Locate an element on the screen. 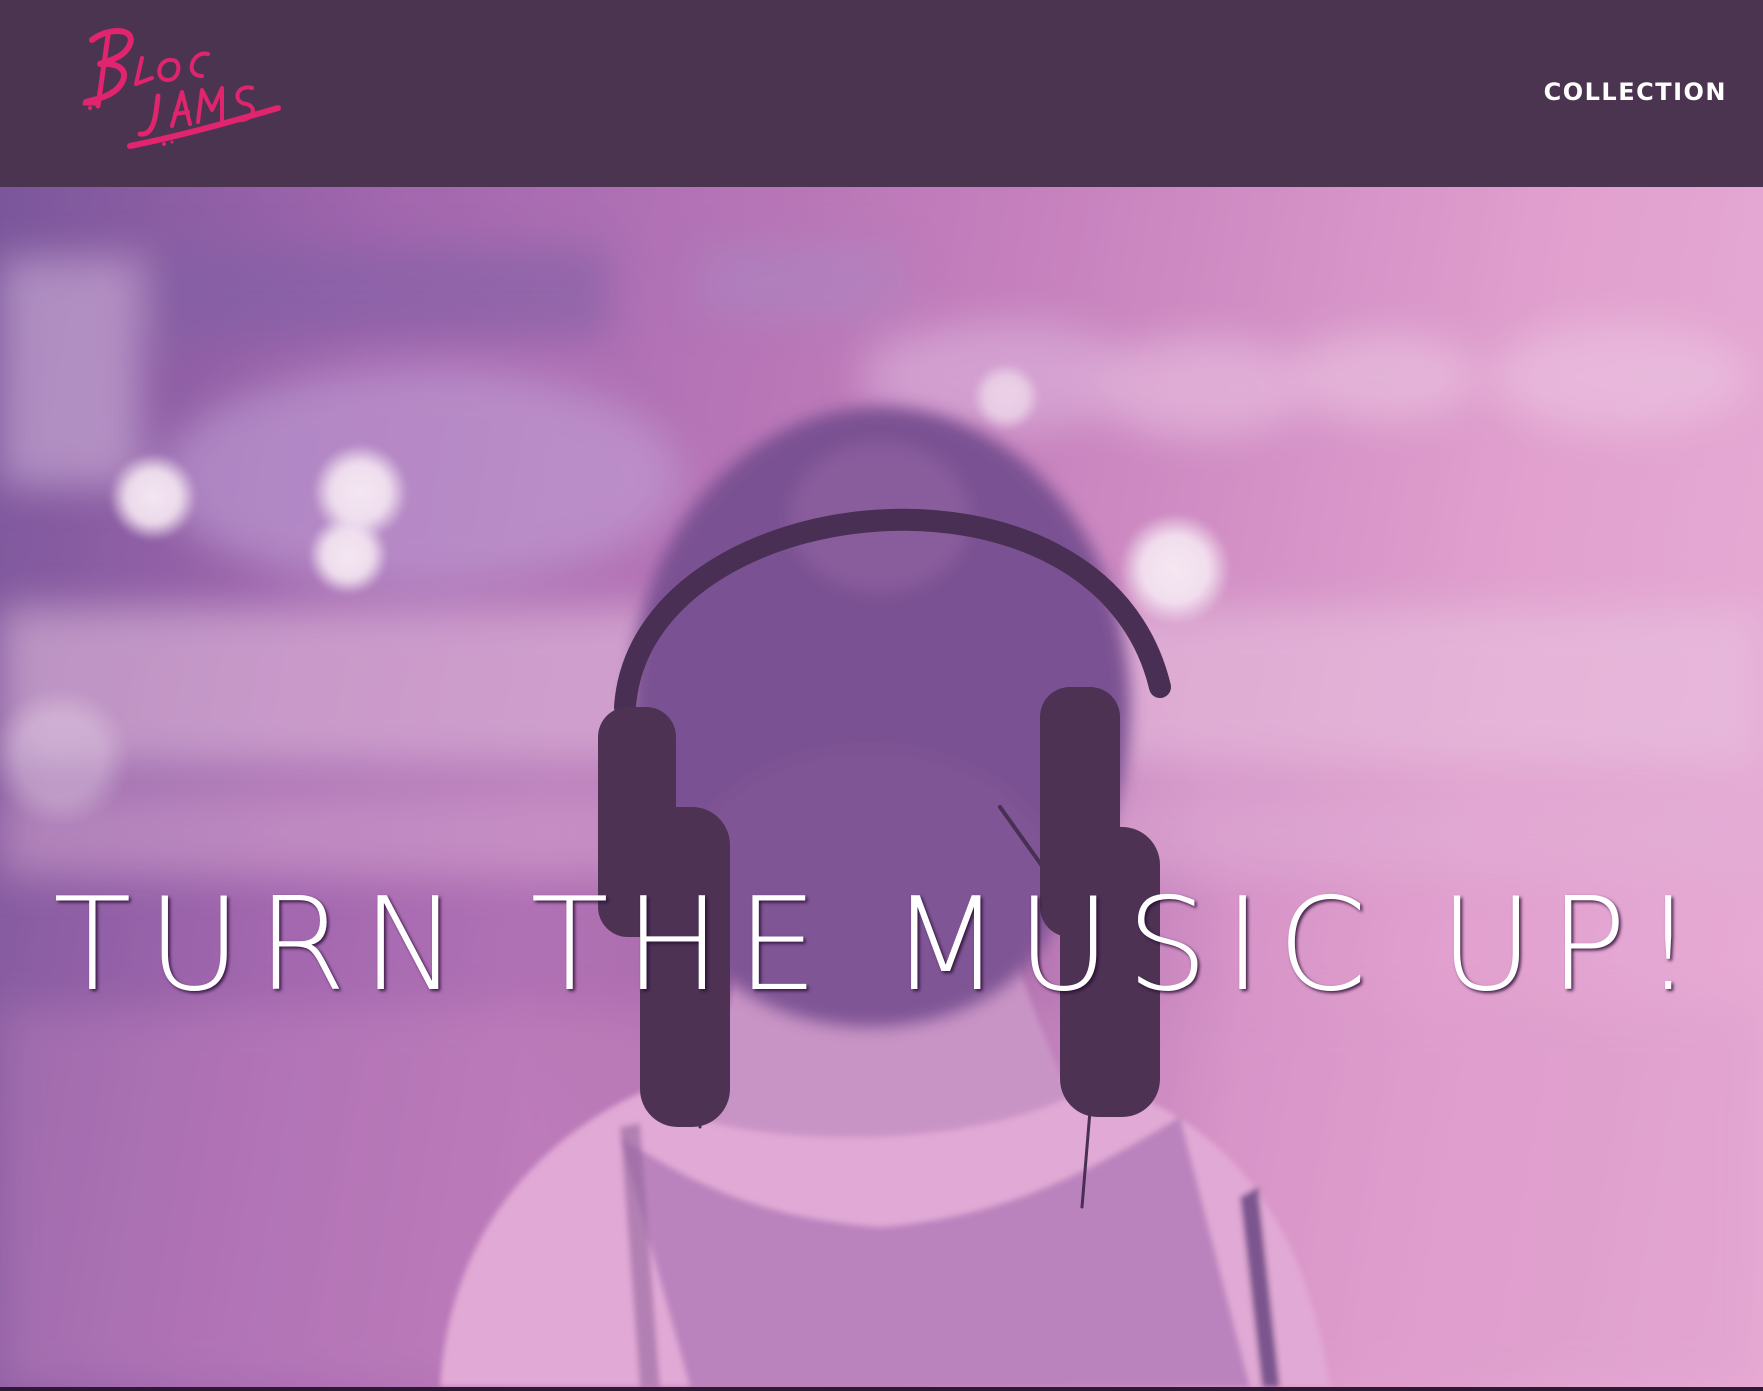  hero-title: TURN THE MUSIC UP! is located at coordinates (881, 945).